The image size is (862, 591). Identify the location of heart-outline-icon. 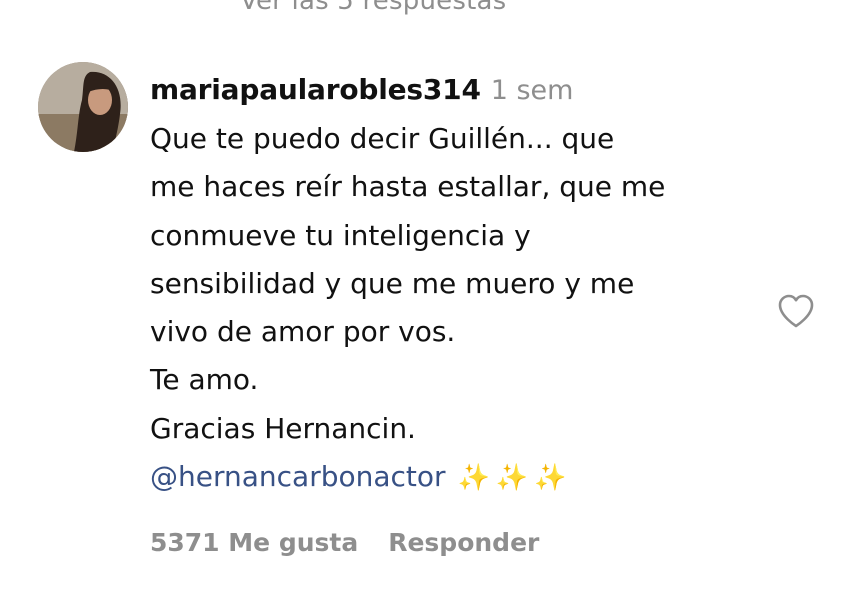
(796, 311).